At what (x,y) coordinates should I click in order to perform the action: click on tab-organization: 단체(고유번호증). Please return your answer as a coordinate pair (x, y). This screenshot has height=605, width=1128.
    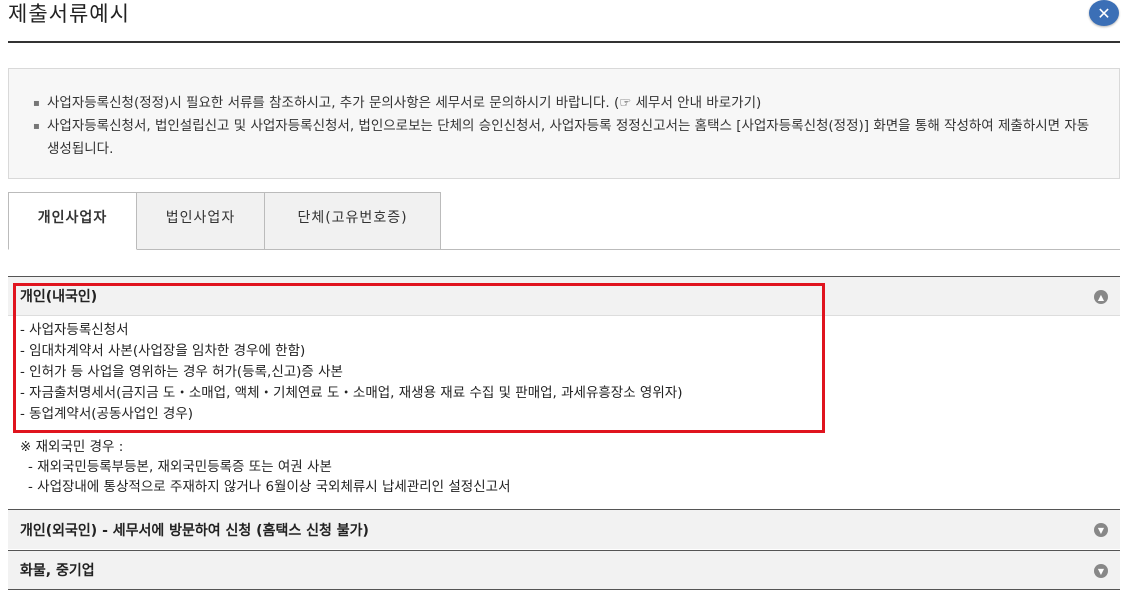
    Looking at the image, I should click on (352, 221).